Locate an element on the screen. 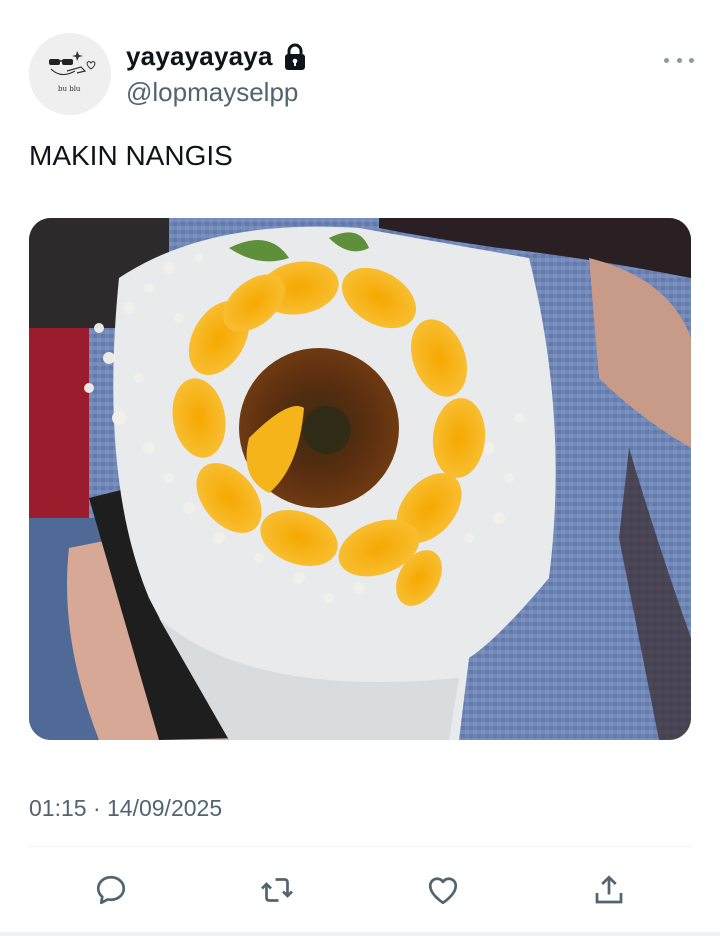 This screenshot has height=936, width=720. divider is located at coordinates (360, 846).